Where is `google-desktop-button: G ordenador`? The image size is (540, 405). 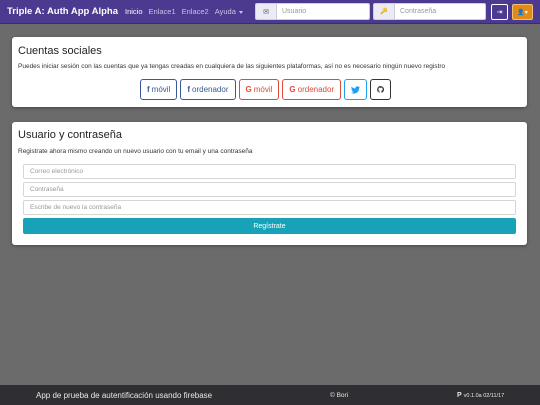
google-desktop-button: G ordenador is located at coordinates (312, 89).